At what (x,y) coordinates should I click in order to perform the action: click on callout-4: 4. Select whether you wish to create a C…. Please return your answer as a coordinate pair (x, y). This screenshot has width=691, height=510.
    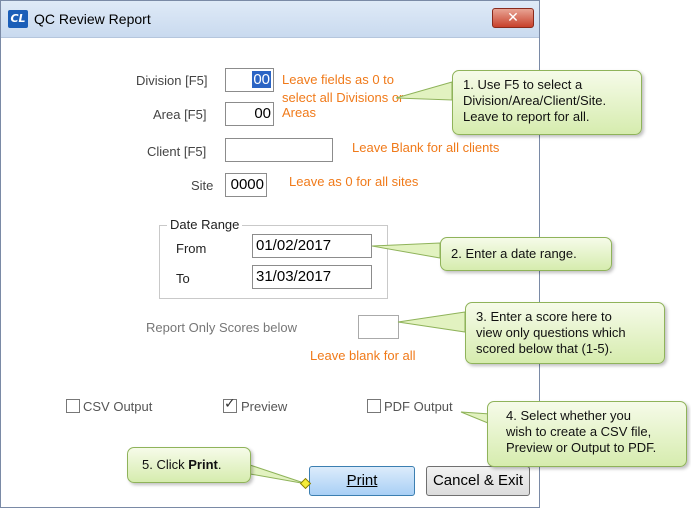
    Looking at the image, I should click on (587, 434).